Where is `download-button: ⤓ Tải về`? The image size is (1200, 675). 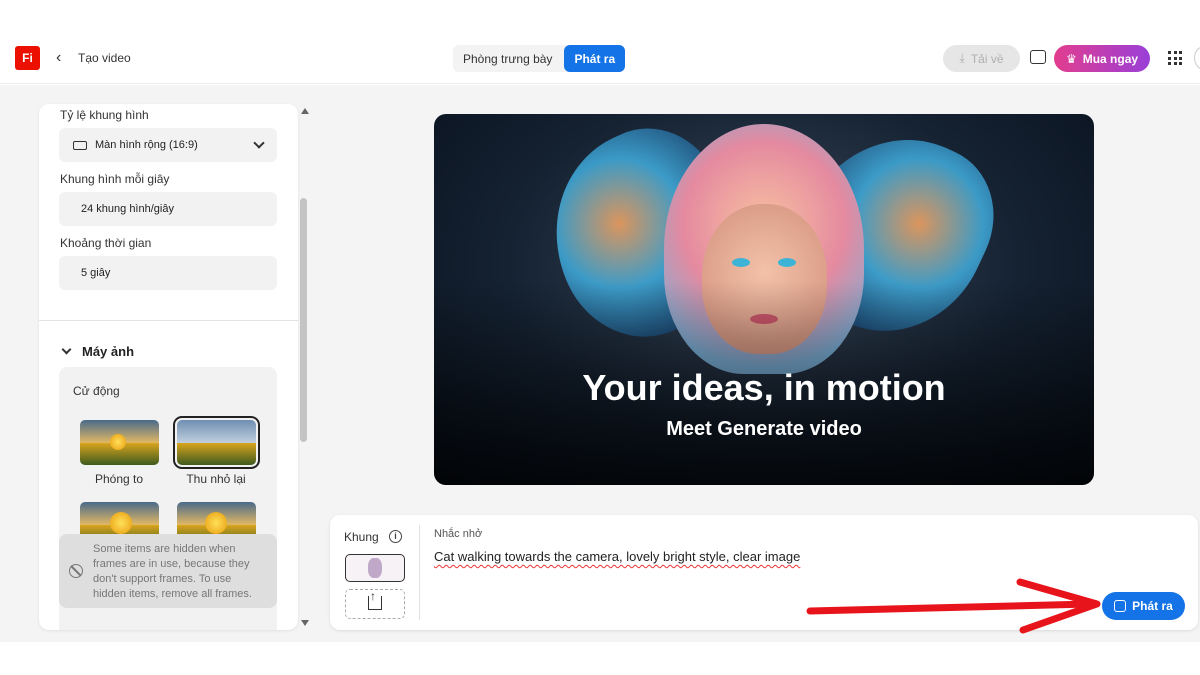 download-button: ⤓ Tải về is located at coordinates (981, 58).